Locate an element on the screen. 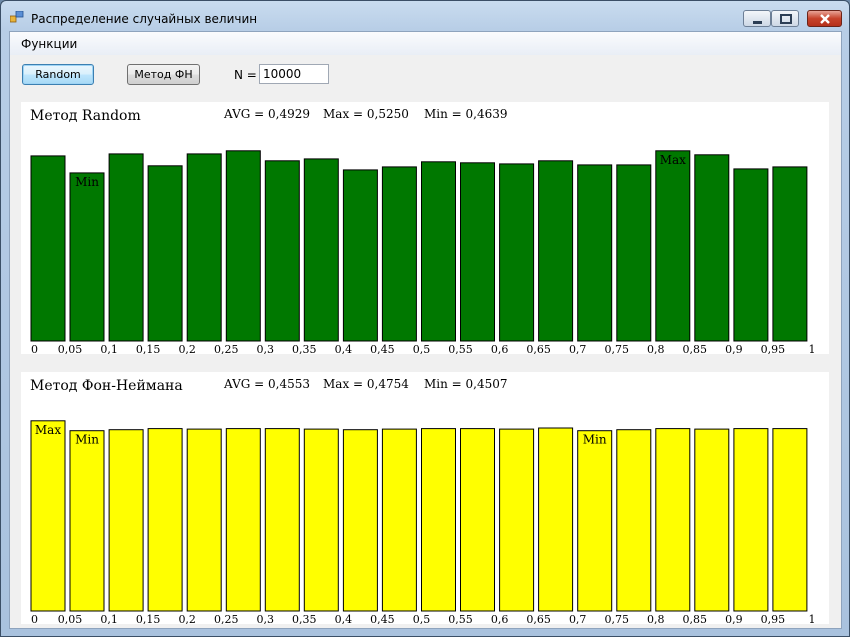  random-tick-label-20: 1 is located at coordinates (812, 348).